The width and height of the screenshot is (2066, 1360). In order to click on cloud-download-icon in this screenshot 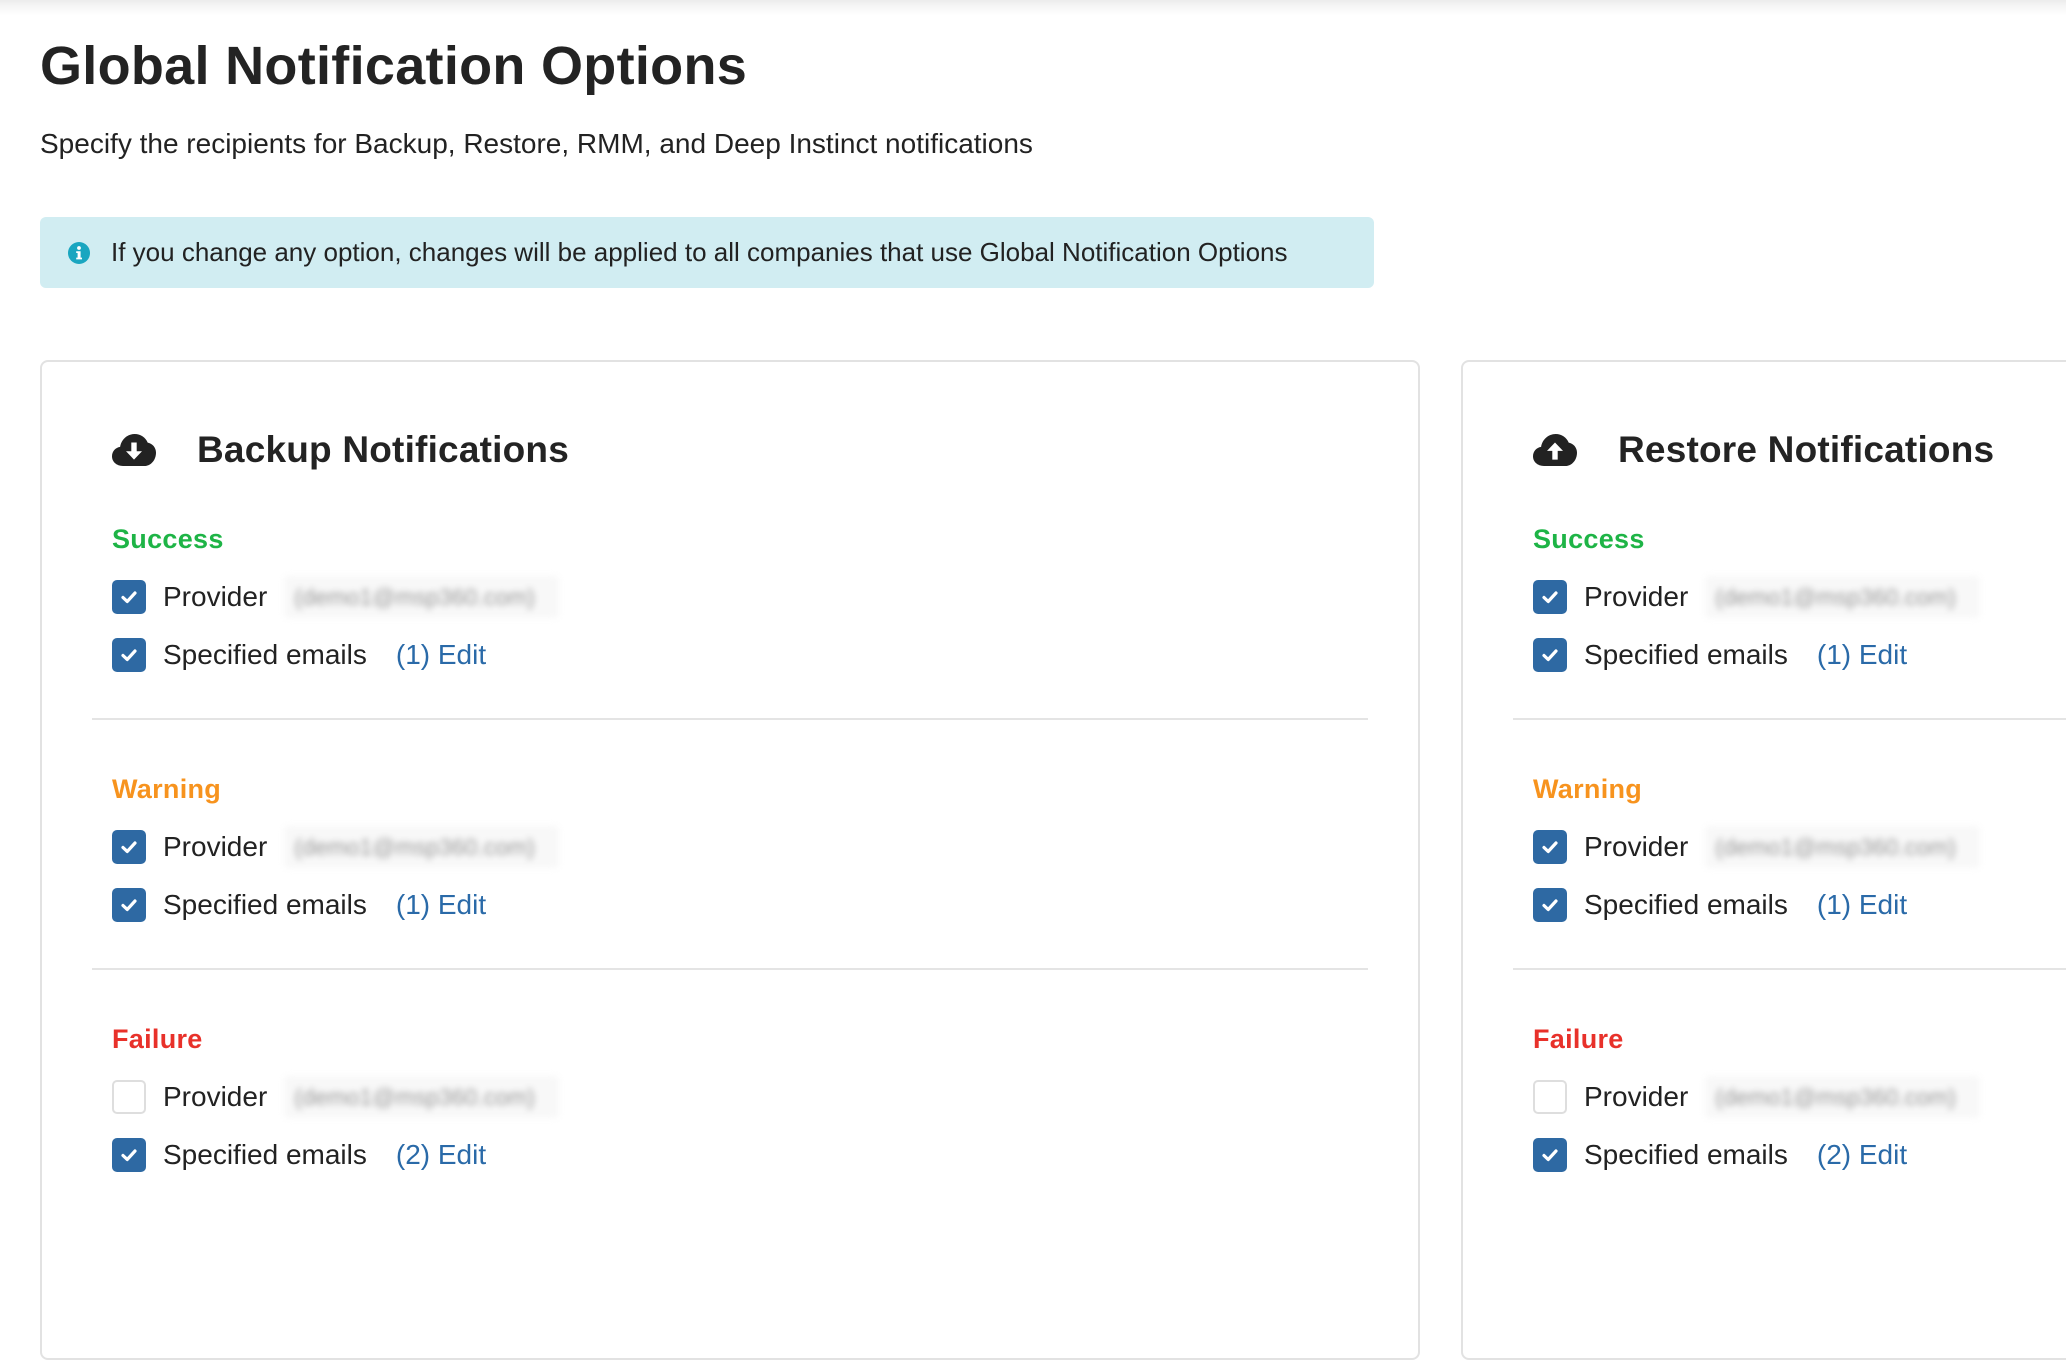, I will do `click(134, 450)`.